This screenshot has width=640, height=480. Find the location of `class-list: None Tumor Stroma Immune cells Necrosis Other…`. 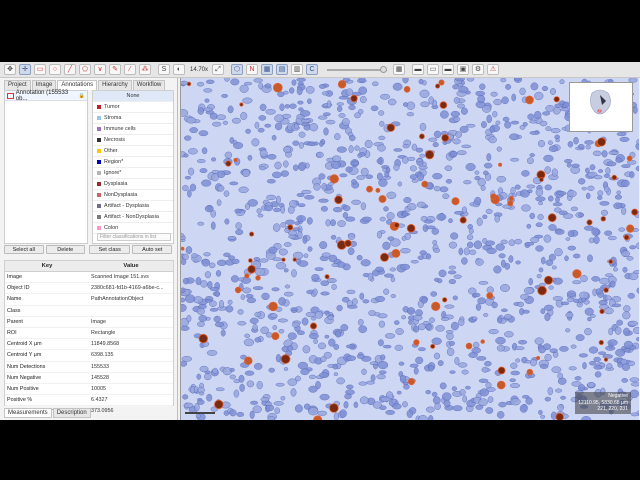

class-list: None Tumor Stroma Immune cells Necrosis Other… is located at coordinates (133, 167).